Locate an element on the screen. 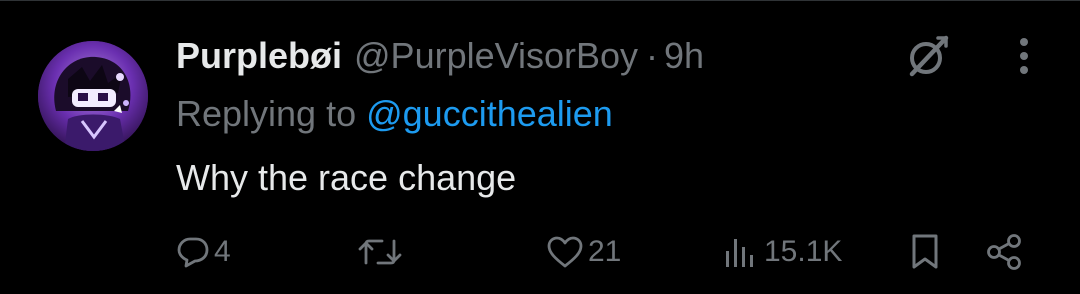 The width and height of the screenshot is (1080, 294). reply-button: 4 is located at coordinates (203, 252).